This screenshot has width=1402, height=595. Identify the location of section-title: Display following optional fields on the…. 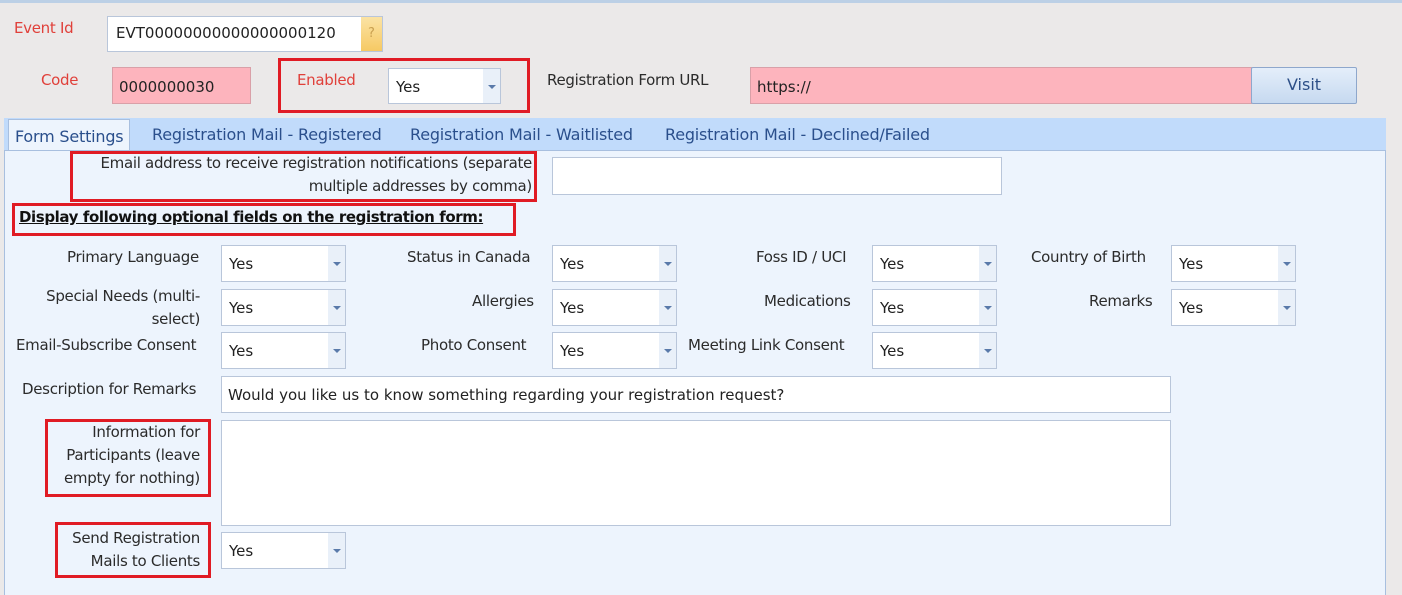
(251, 217).